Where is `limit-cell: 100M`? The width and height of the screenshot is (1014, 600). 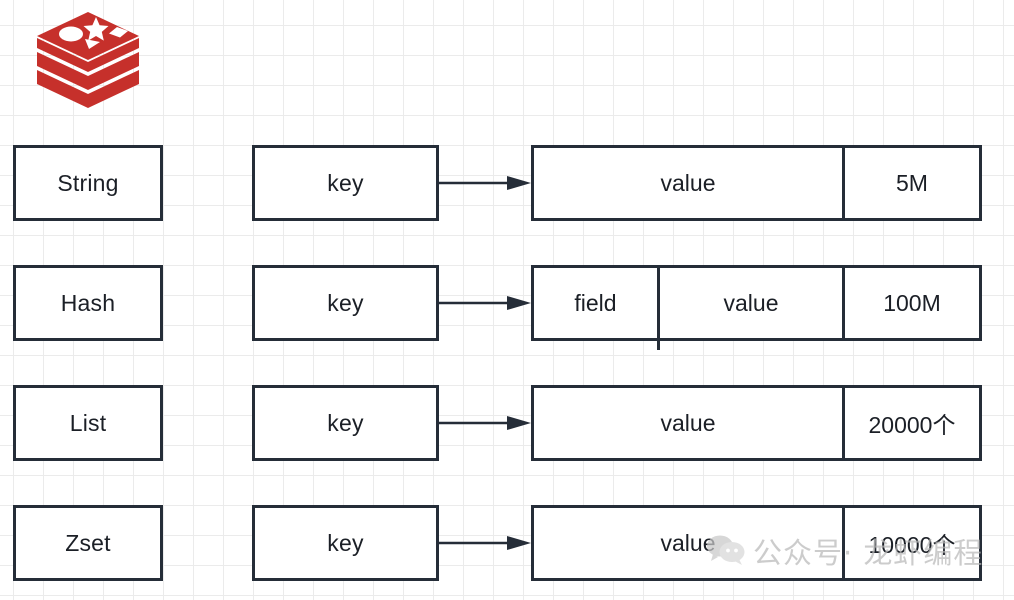 limit-cell: 100M is located at coordinates (910, 303).